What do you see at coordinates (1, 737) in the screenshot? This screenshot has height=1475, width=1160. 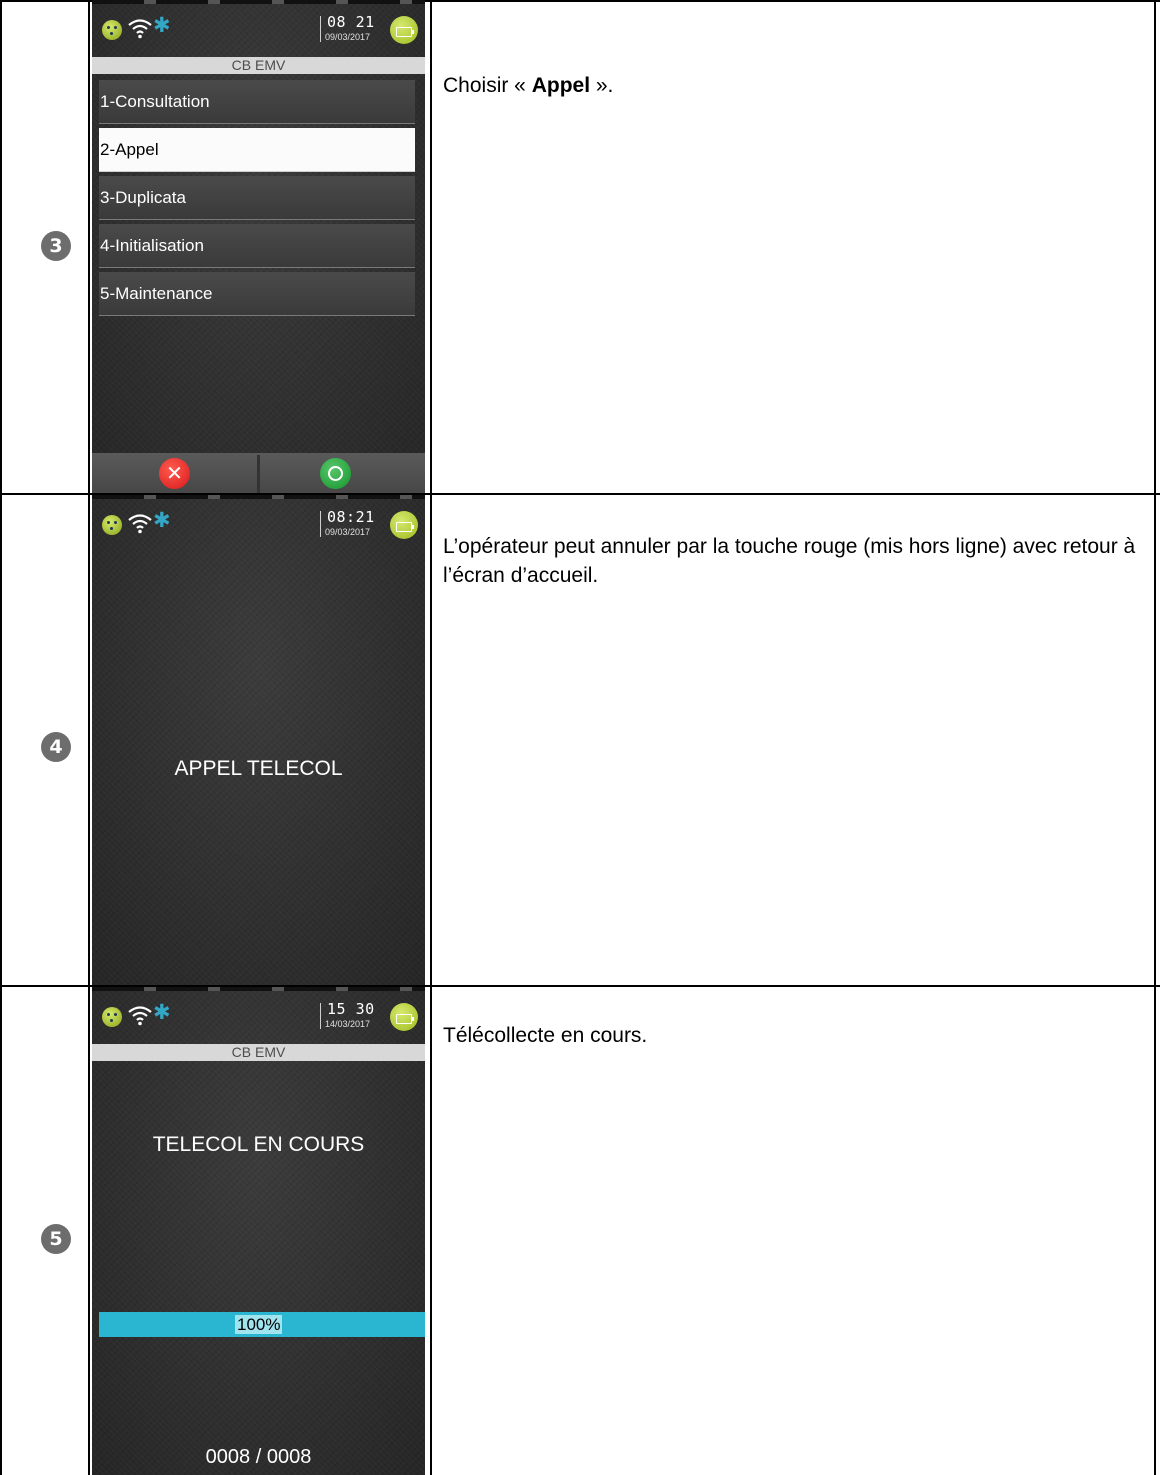 I see `table-border-left` at bounding box center [1, 737].